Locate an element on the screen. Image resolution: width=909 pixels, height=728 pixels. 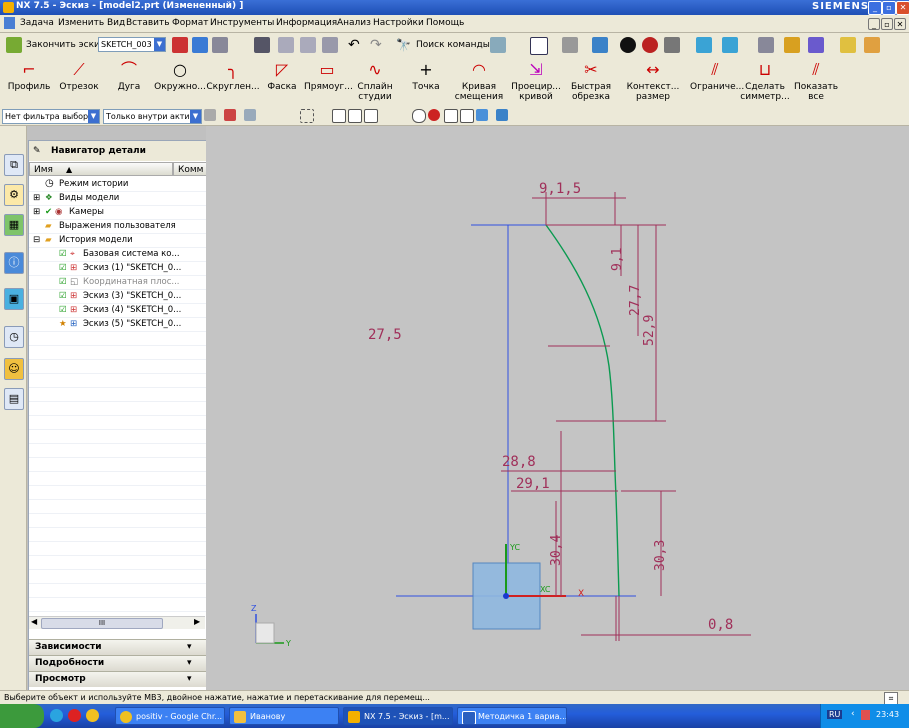
history-icon: ▣ is located at coordinates (14, 299).